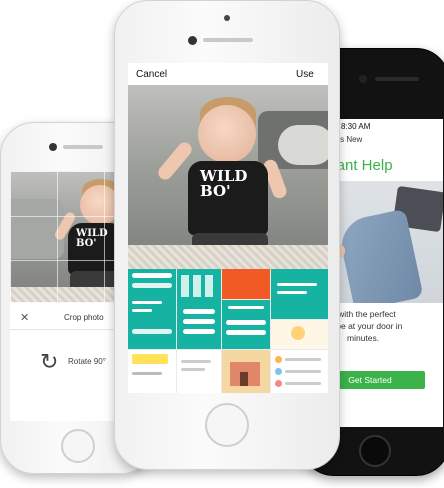 Image resolution: width=444 pixels, height=488 pixels. I want to click on cancel-button: Cancel, so click(151, 74).